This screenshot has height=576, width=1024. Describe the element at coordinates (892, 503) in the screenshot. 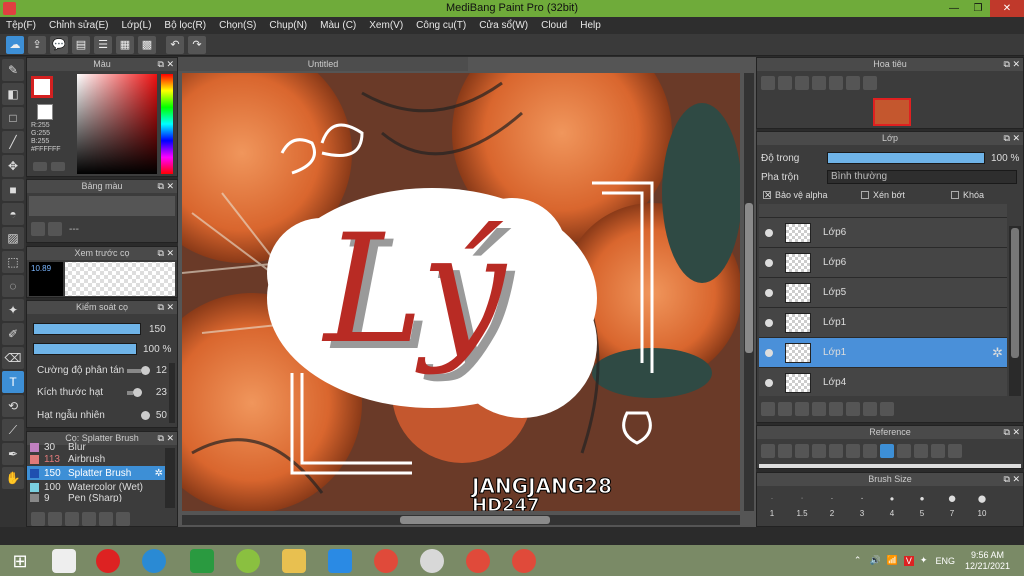

I see `brush-size-preset: • 4` at that location.